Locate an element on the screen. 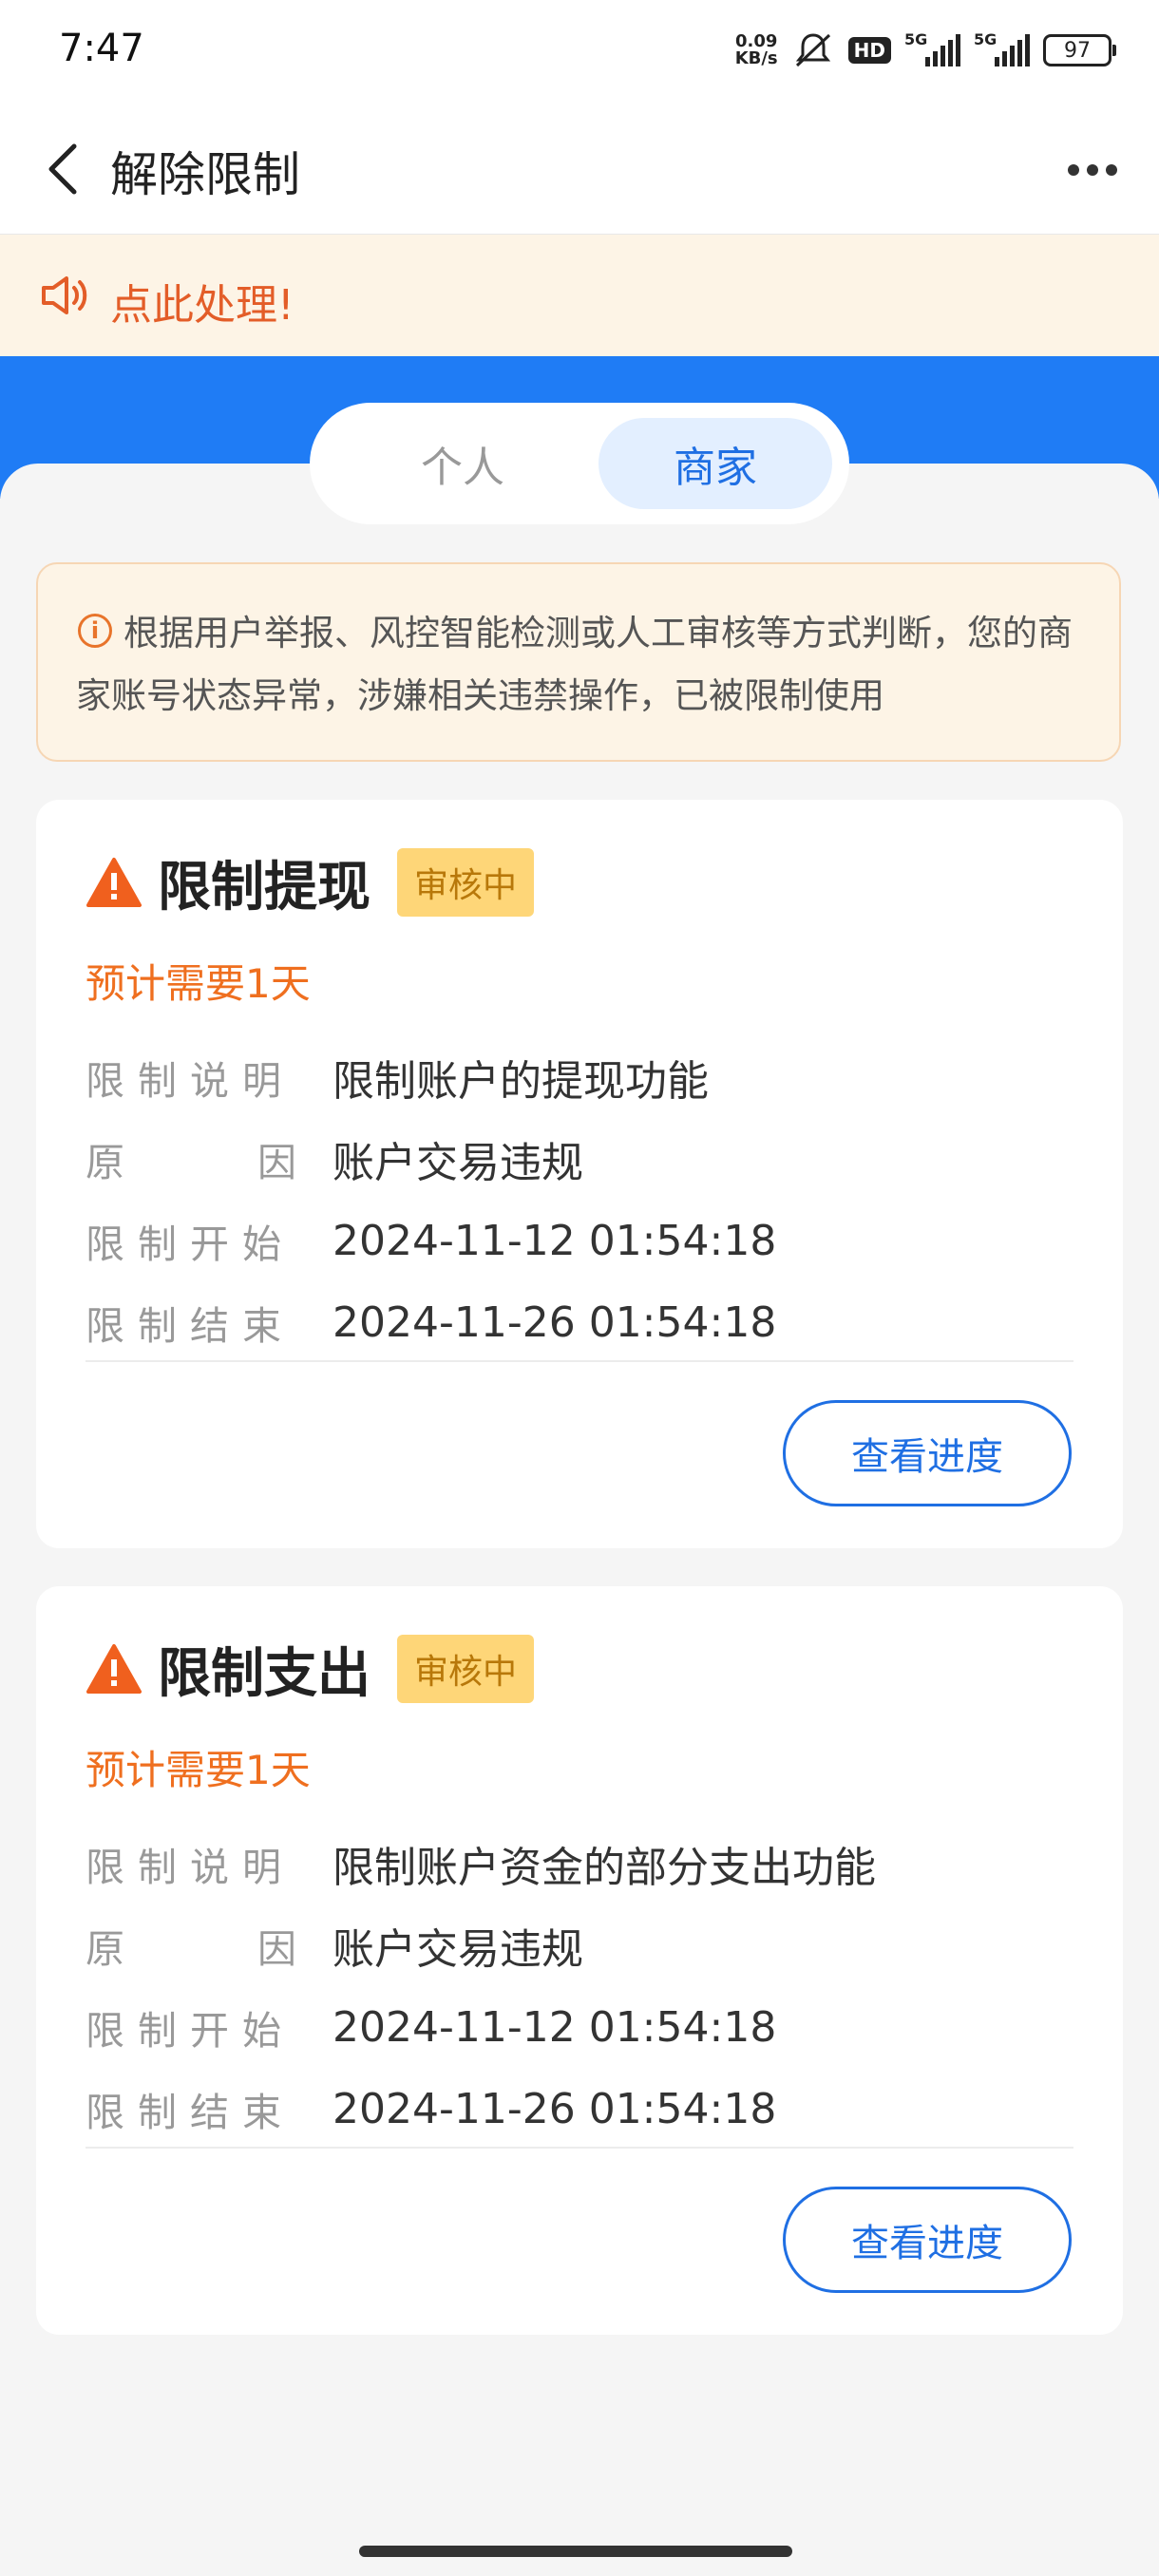 The width and height of the screenshot is (1159, 2576). signal-strength-icon: 5G is located at coordinates (932, 48).